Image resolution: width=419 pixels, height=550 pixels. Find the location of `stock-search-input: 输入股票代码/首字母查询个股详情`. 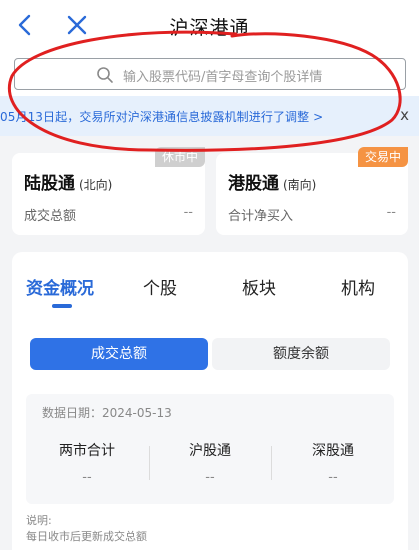

stock-search-input: 输入股票代码/首字母查询个股详情 is located at coordinates (210, 74).